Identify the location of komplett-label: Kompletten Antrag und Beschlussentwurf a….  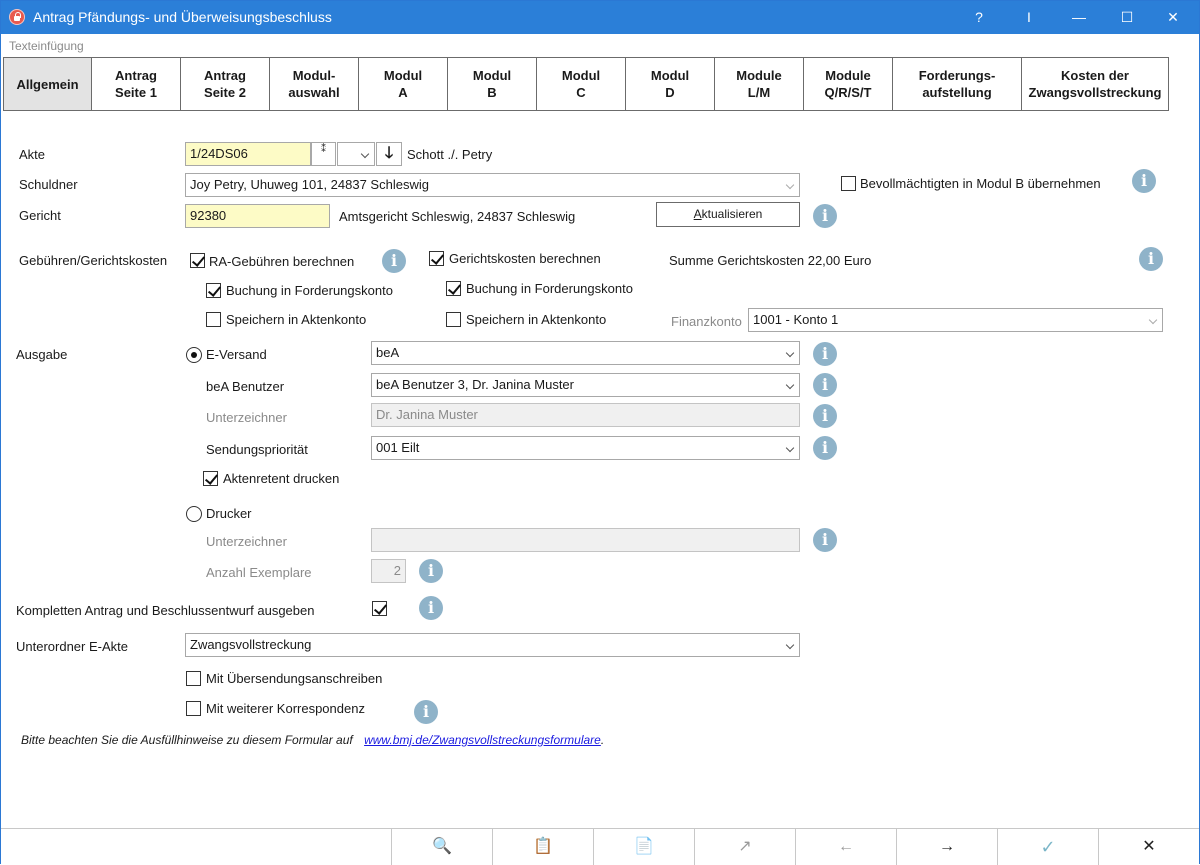
(165, 610).